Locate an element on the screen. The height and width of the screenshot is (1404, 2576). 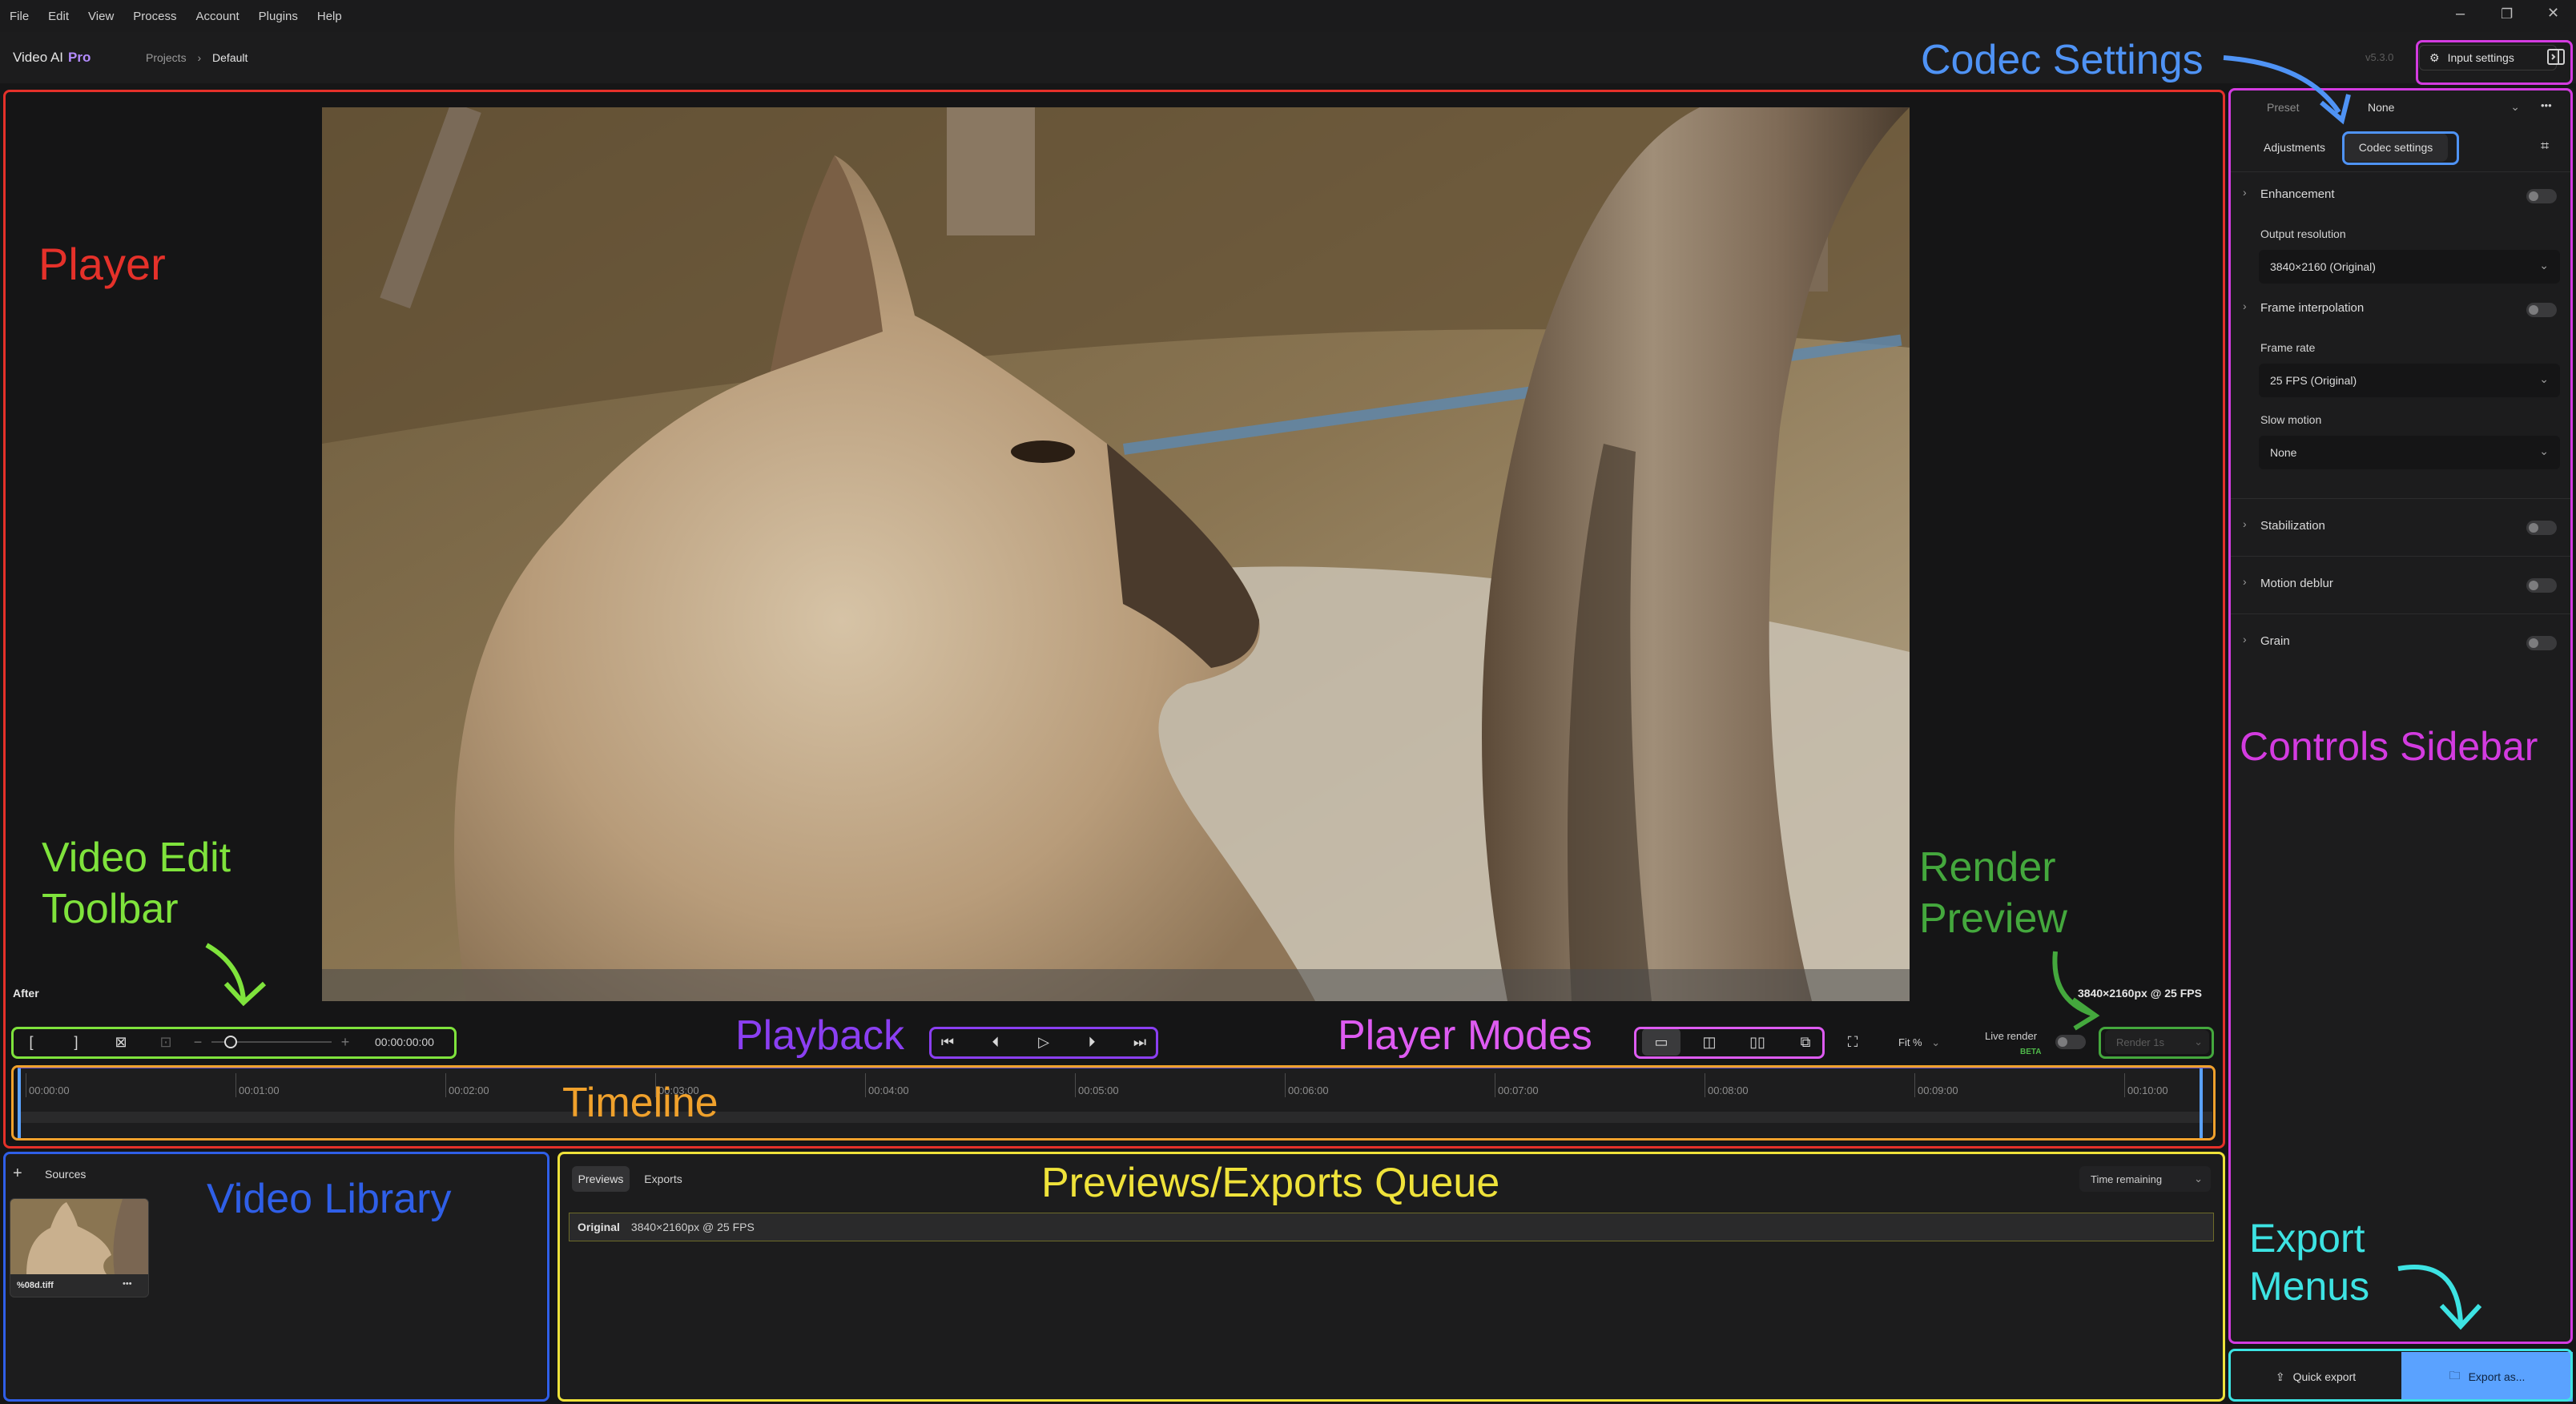
render-arrow is located at coordinates (2073, 984).